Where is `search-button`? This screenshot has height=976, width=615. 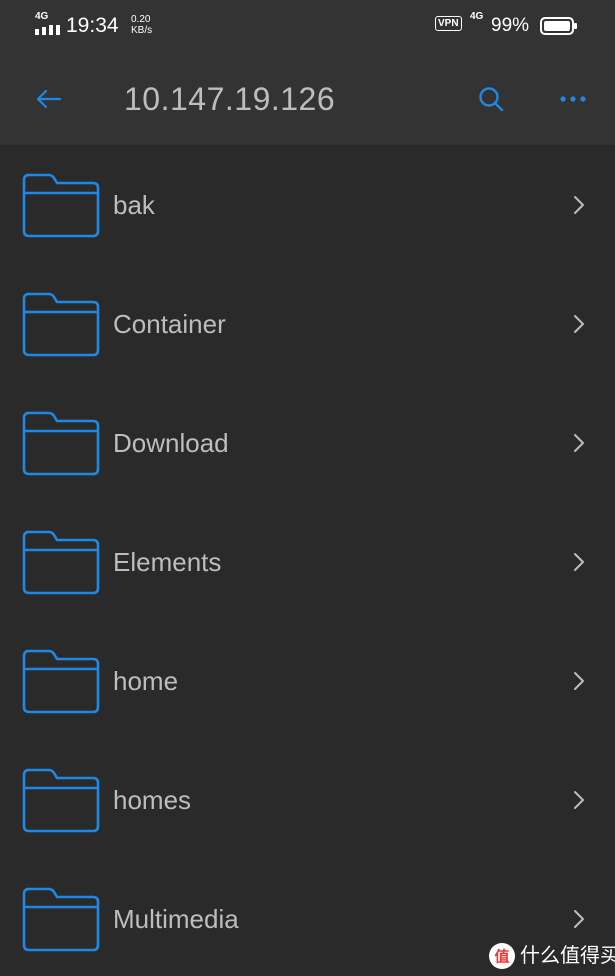 search-button is located at coordinates (491, 99).